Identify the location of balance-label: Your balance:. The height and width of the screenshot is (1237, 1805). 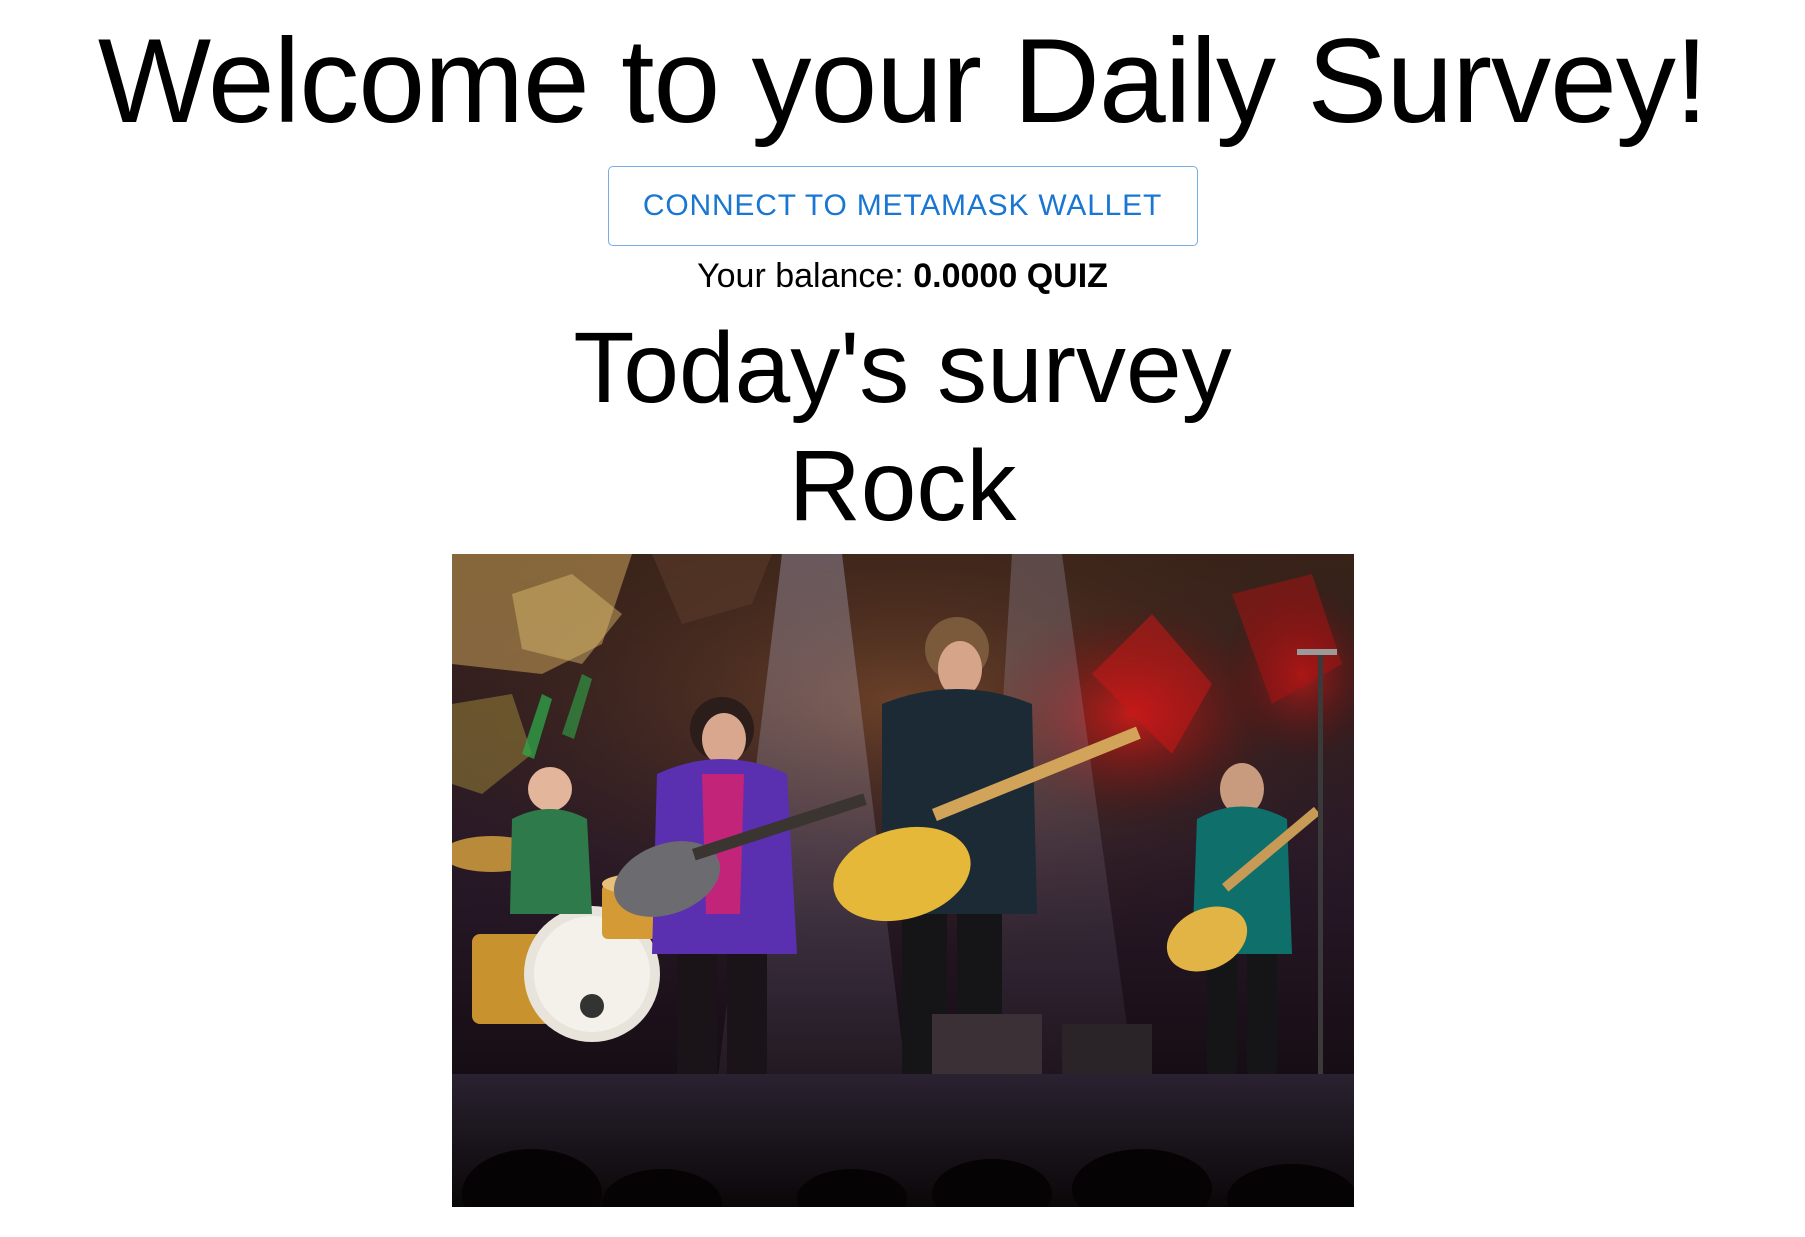
(800, 276).